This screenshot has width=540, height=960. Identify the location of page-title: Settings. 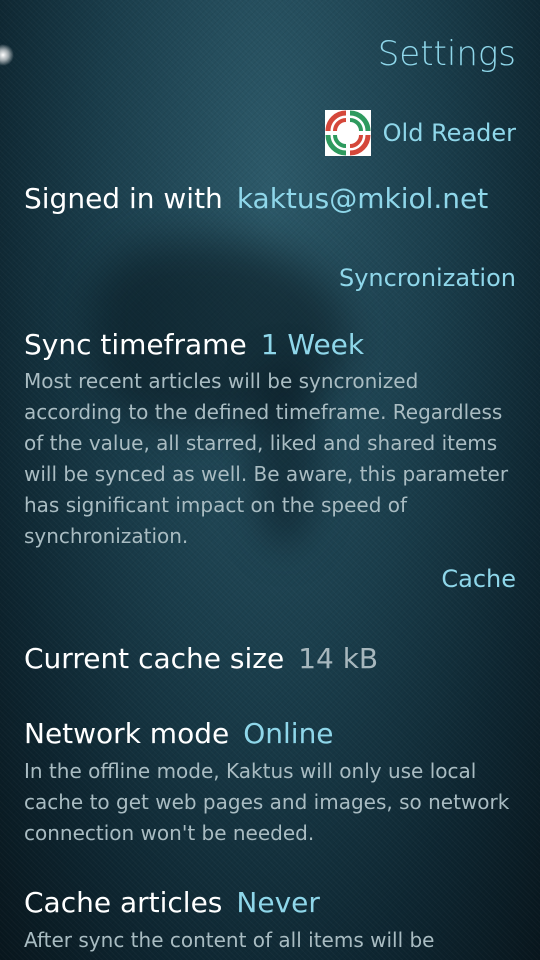
(446, 54).